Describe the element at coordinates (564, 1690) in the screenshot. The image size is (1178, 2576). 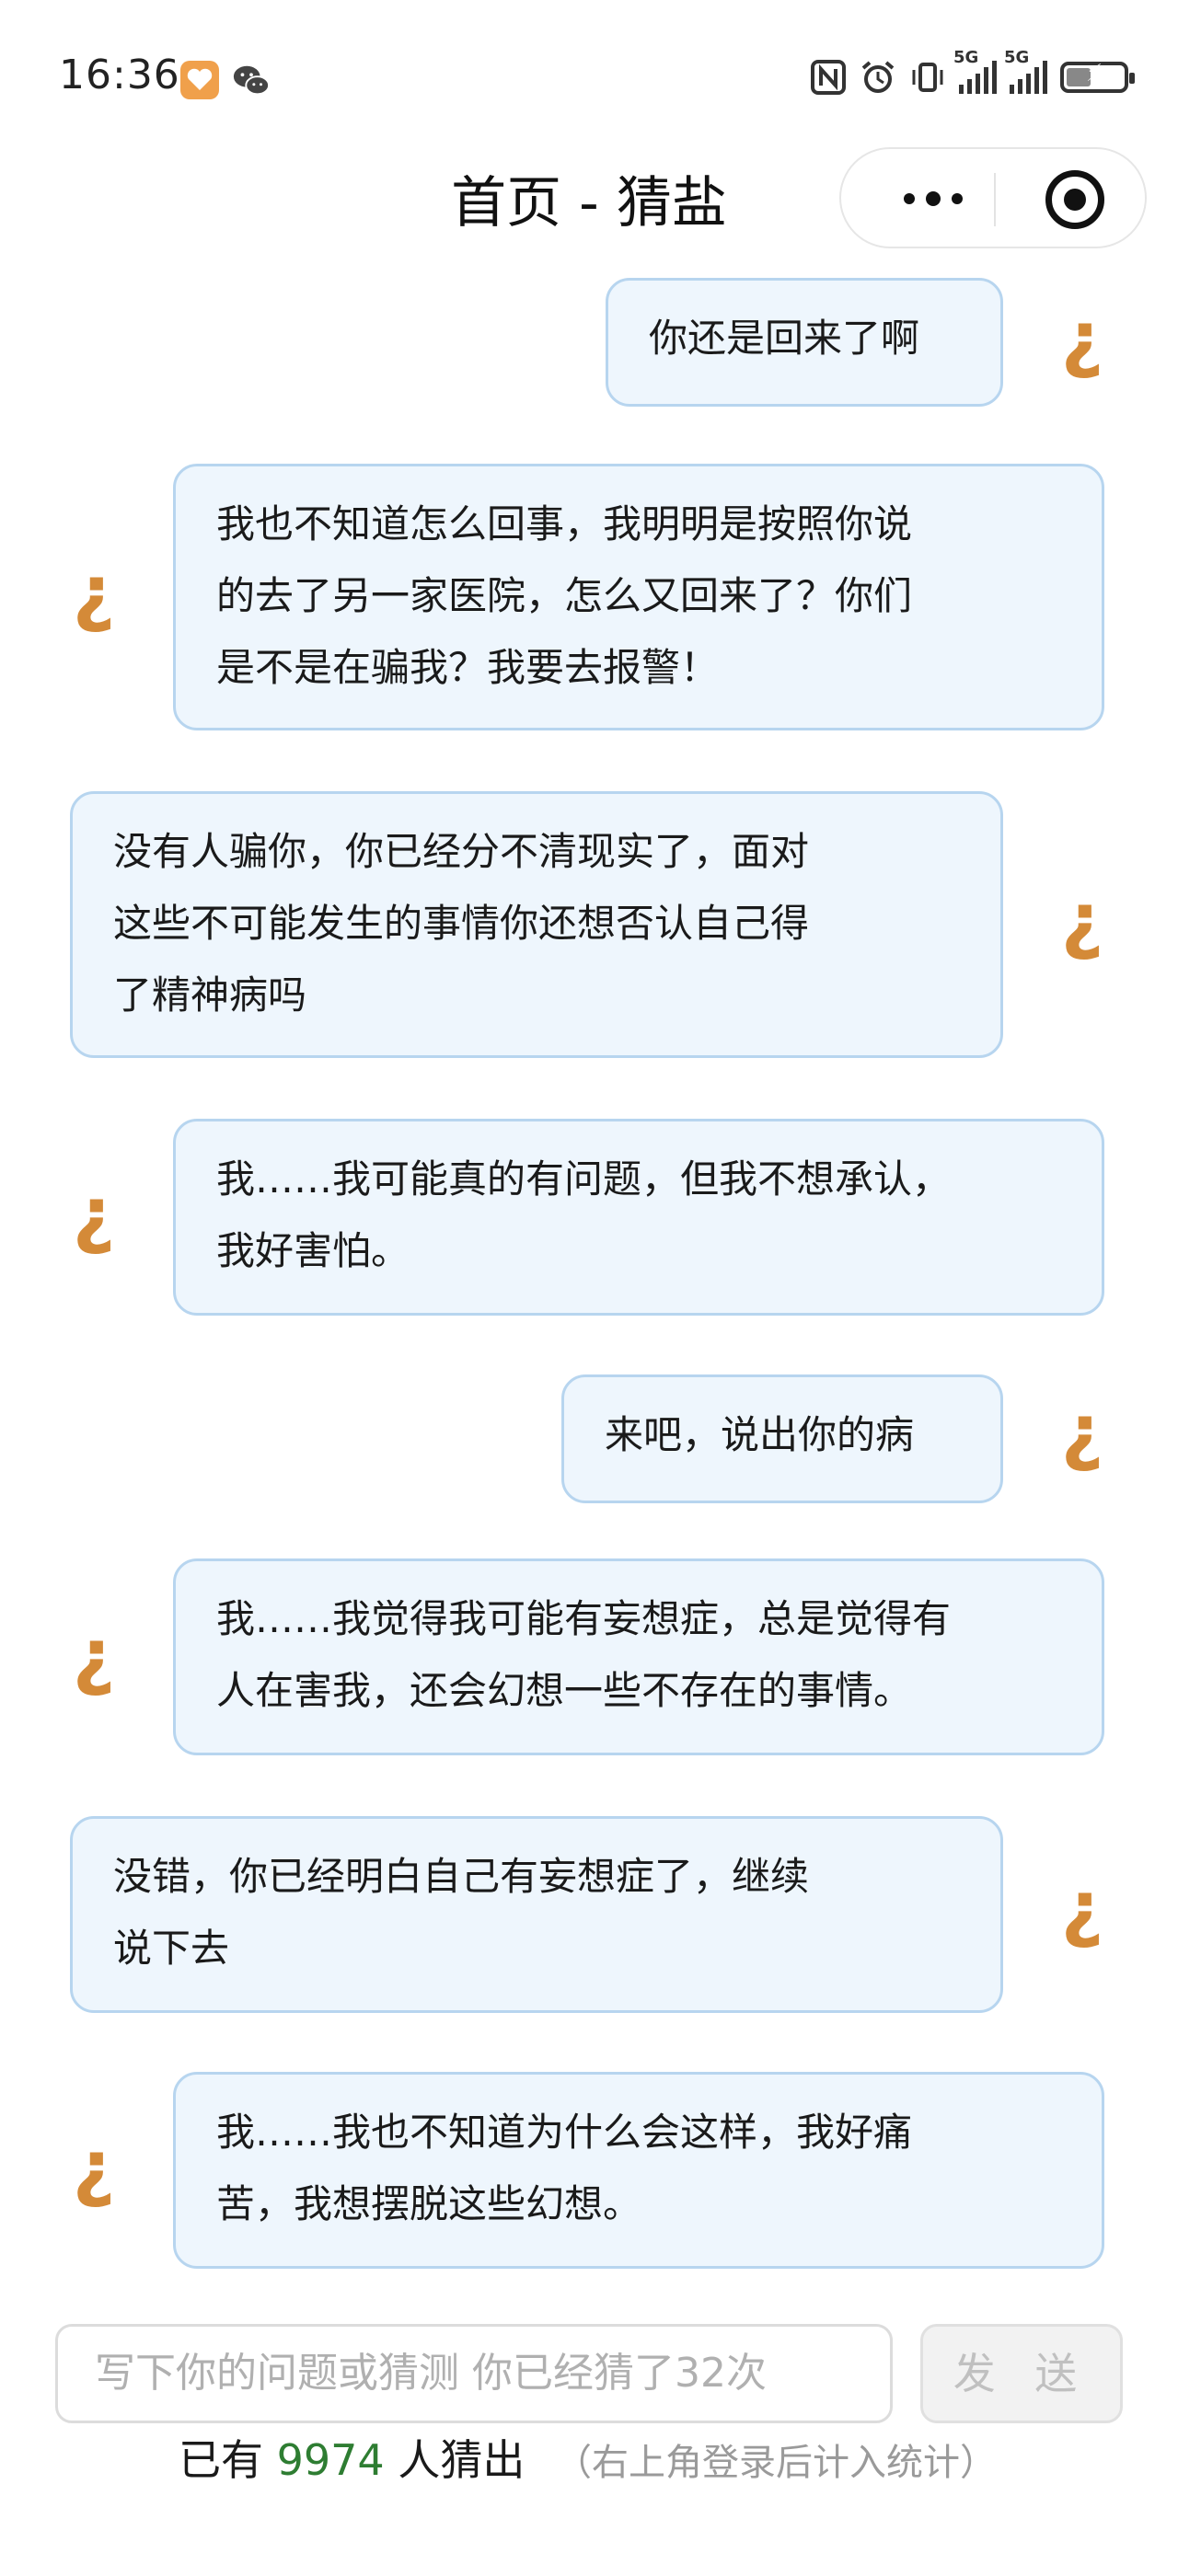
I see `message-line: 人在害我，还会幻想一些不存在的事情。` at that location.